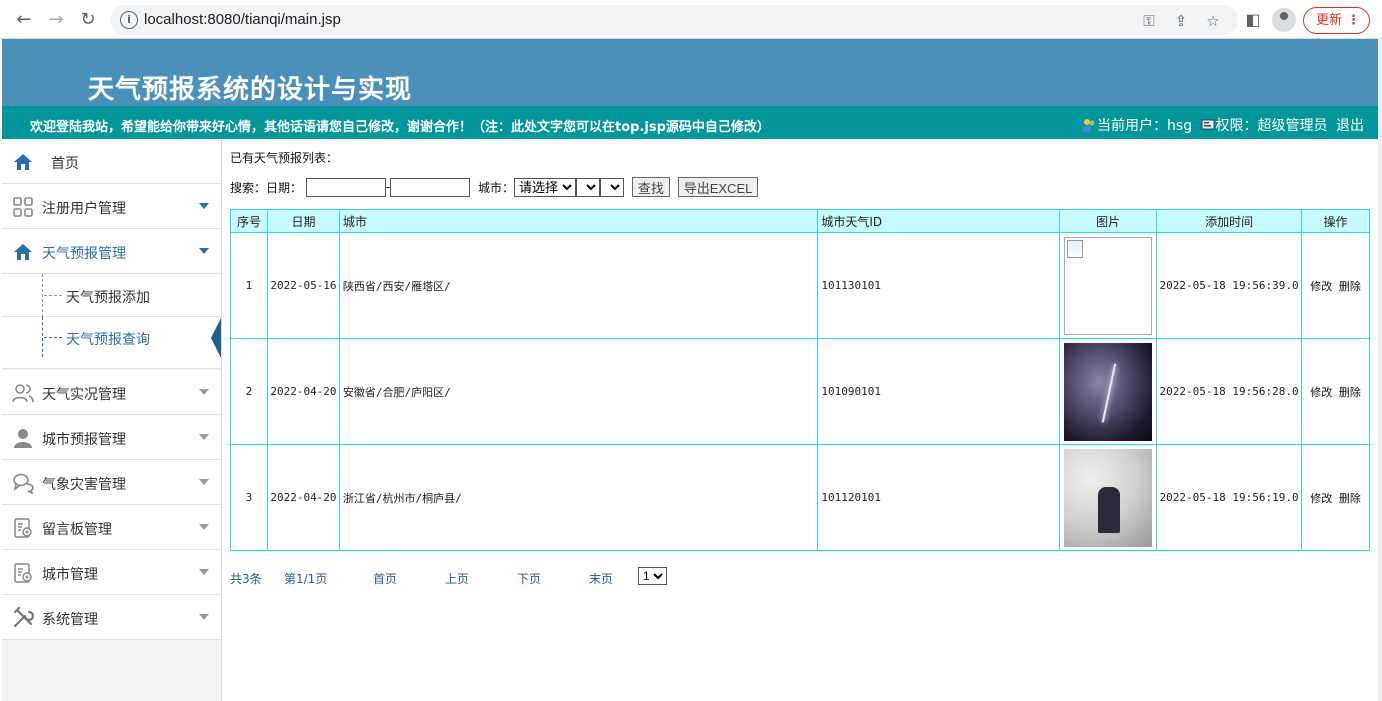 The height and width of the screenshot is (701, 1382). I want to click on cell-picture, so click(1108, 285).